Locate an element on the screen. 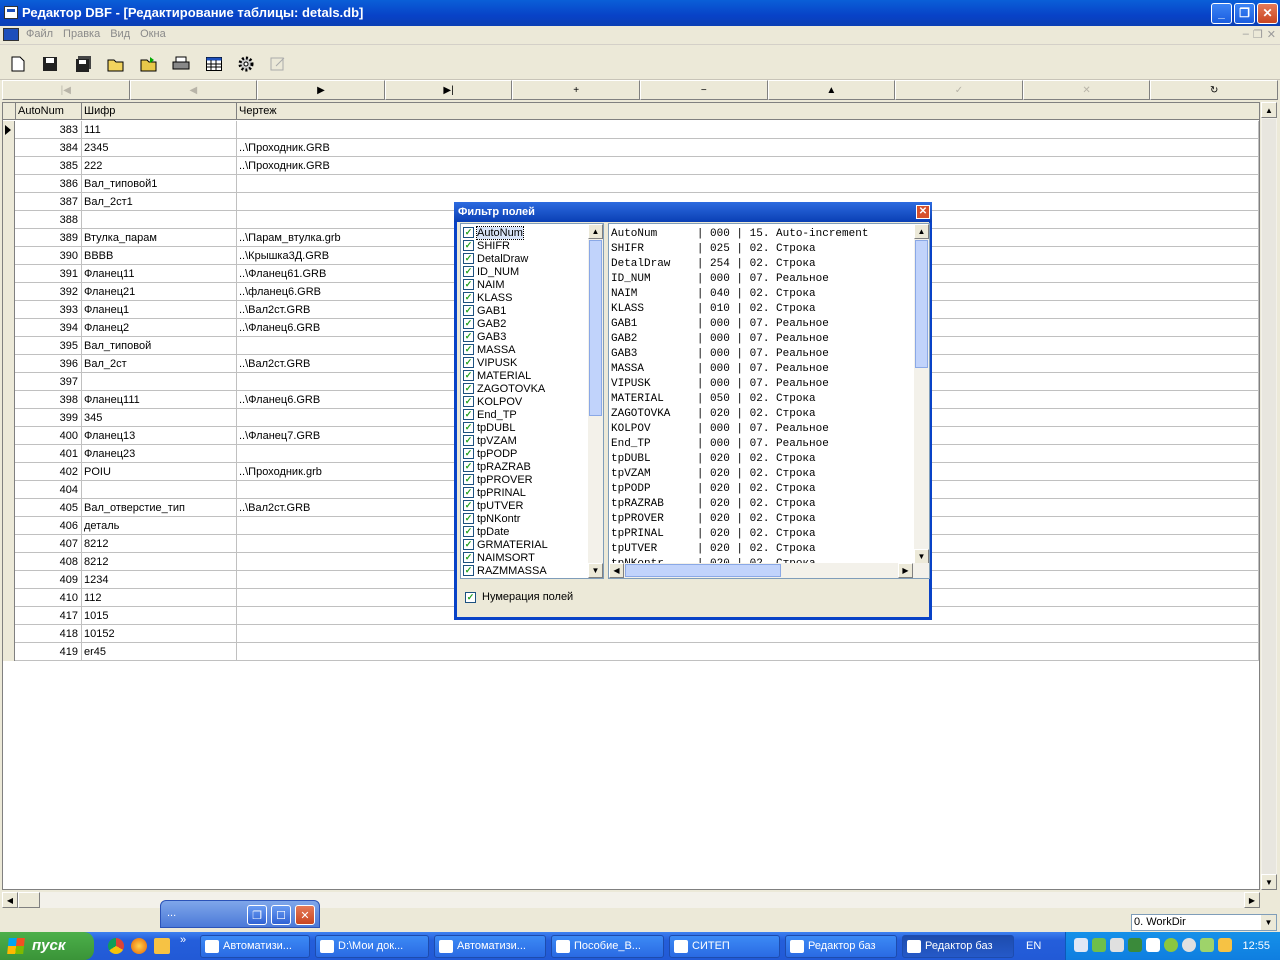 This screenshot has width=1280, height=960. network-icon is located at coordinates (1099, 945).